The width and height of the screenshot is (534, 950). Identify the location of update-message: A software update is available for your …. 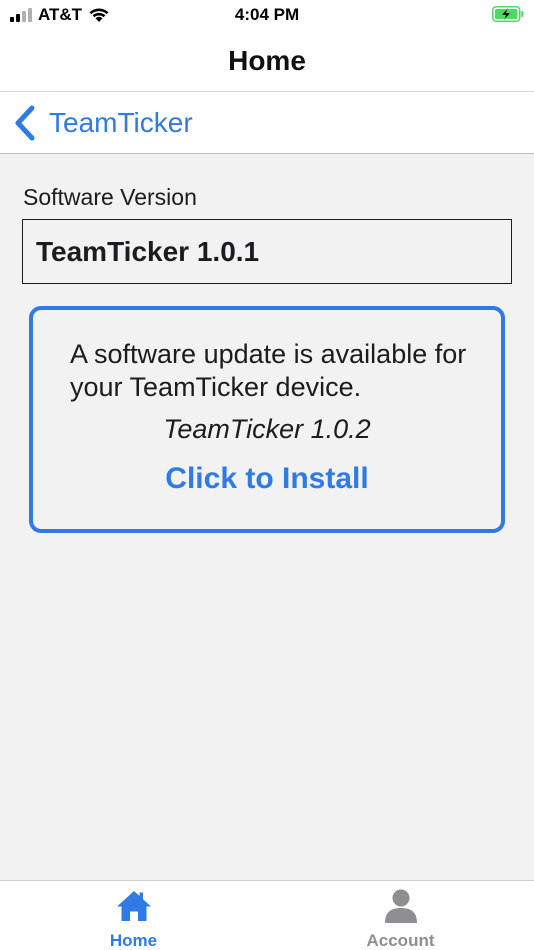
(268, 370).